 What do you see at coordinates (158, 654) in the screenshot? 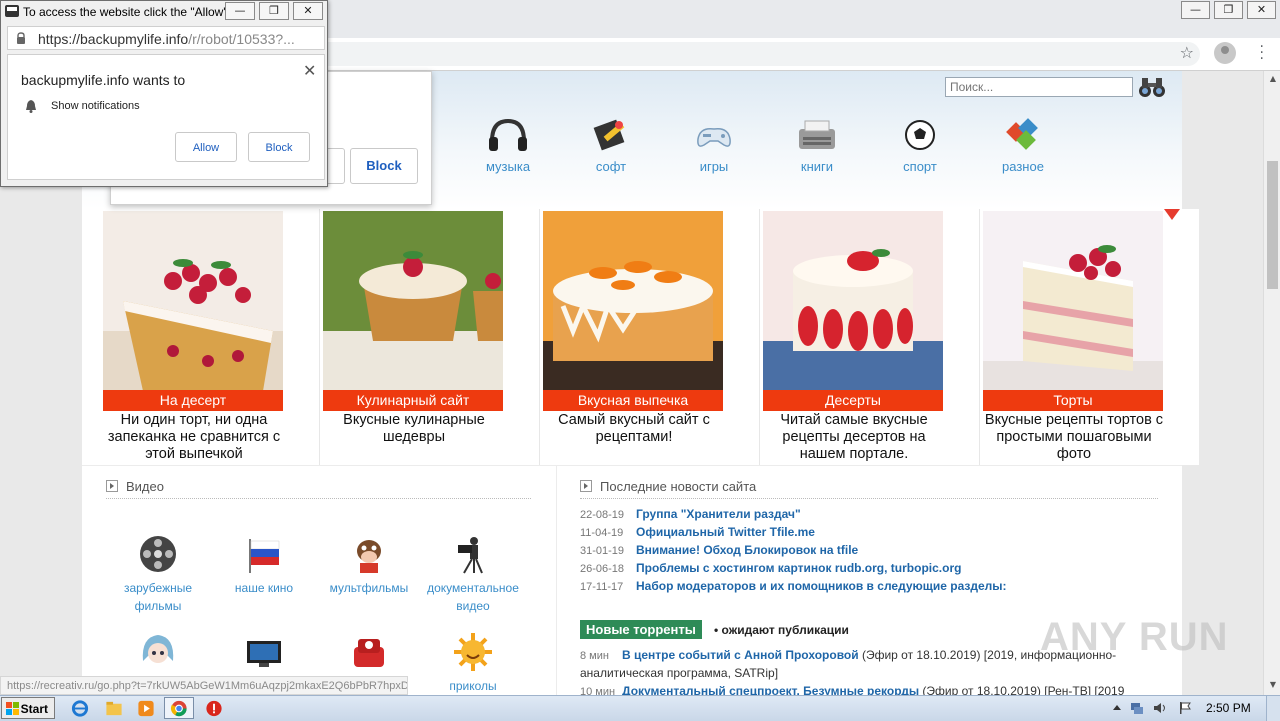
I see `video-category-anime` at bounding box center [158, 654].